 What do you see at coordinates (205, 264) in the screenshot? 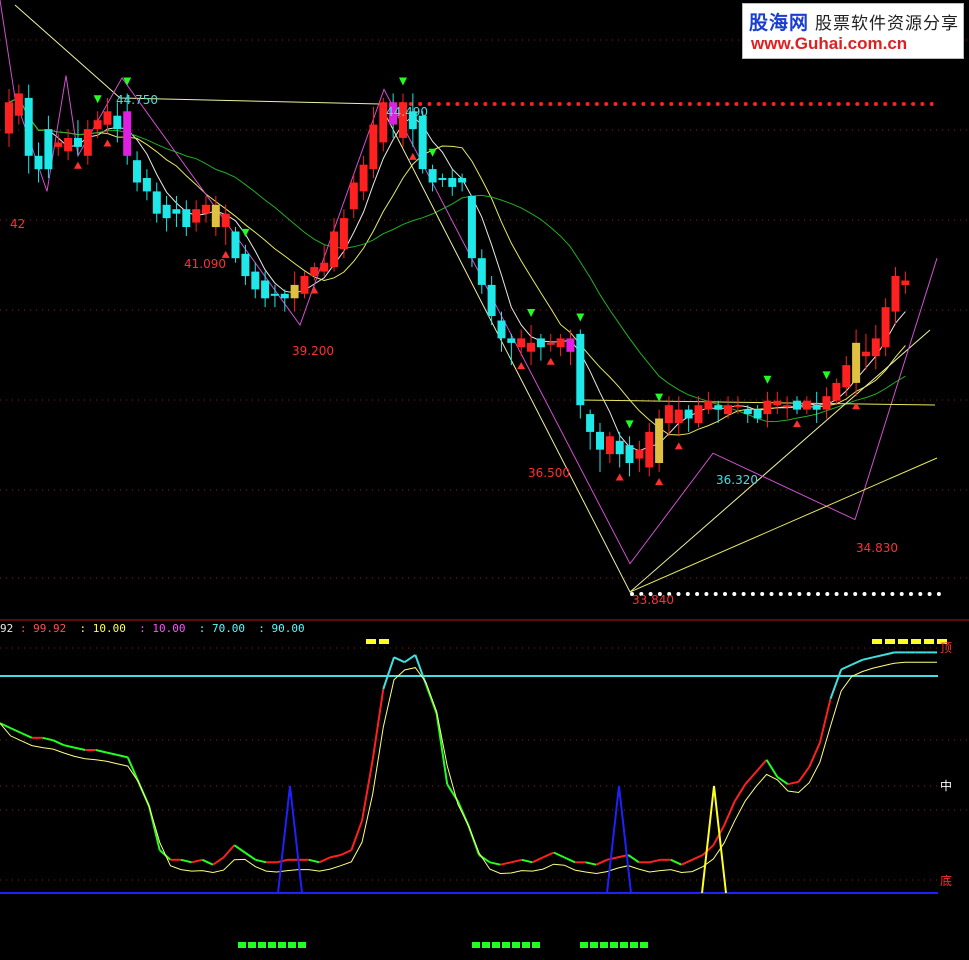
I see `price-label: 41.090` at bounding box center [205, 264].